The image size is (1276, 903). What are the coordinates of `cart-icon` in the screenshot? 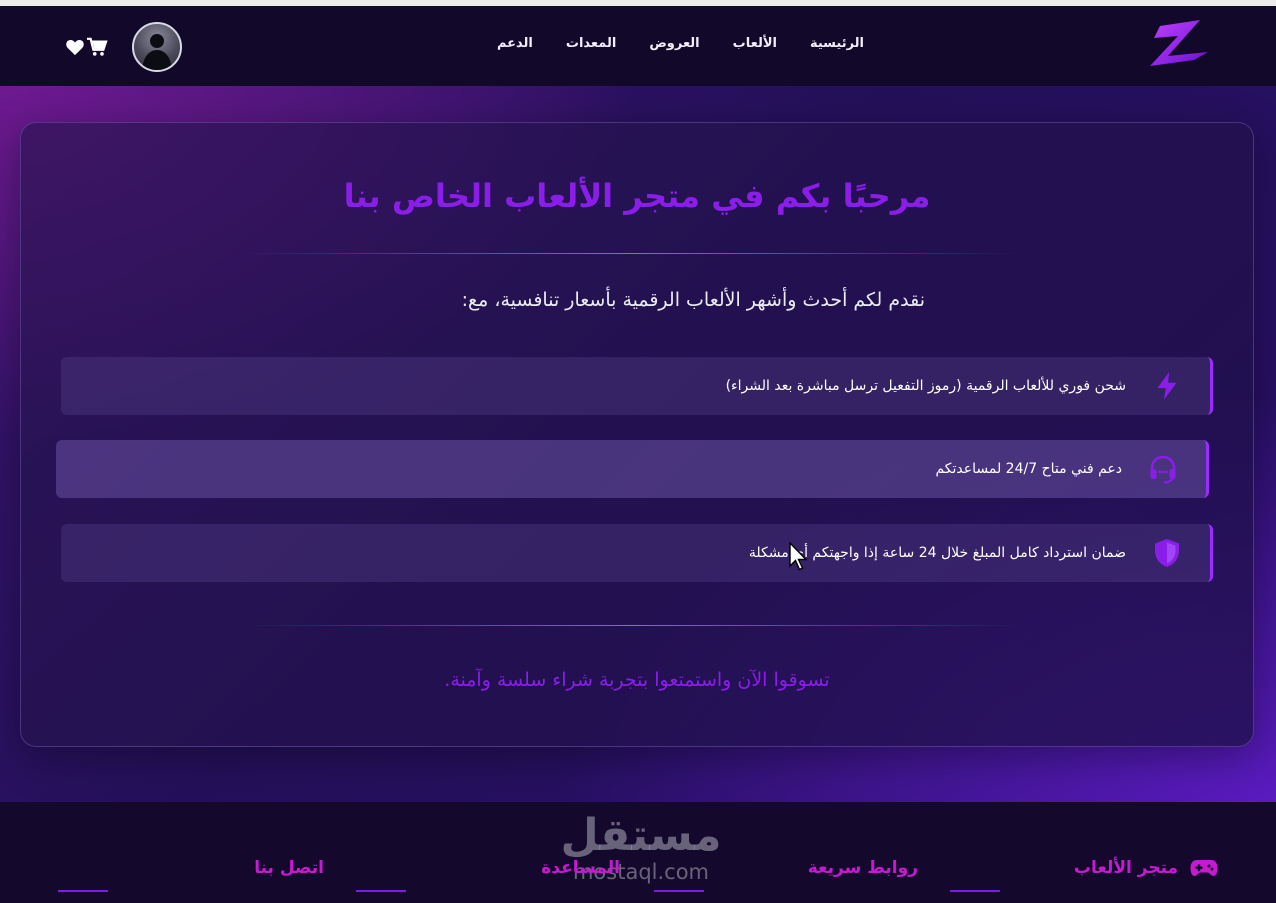 It's located at (97, 46).